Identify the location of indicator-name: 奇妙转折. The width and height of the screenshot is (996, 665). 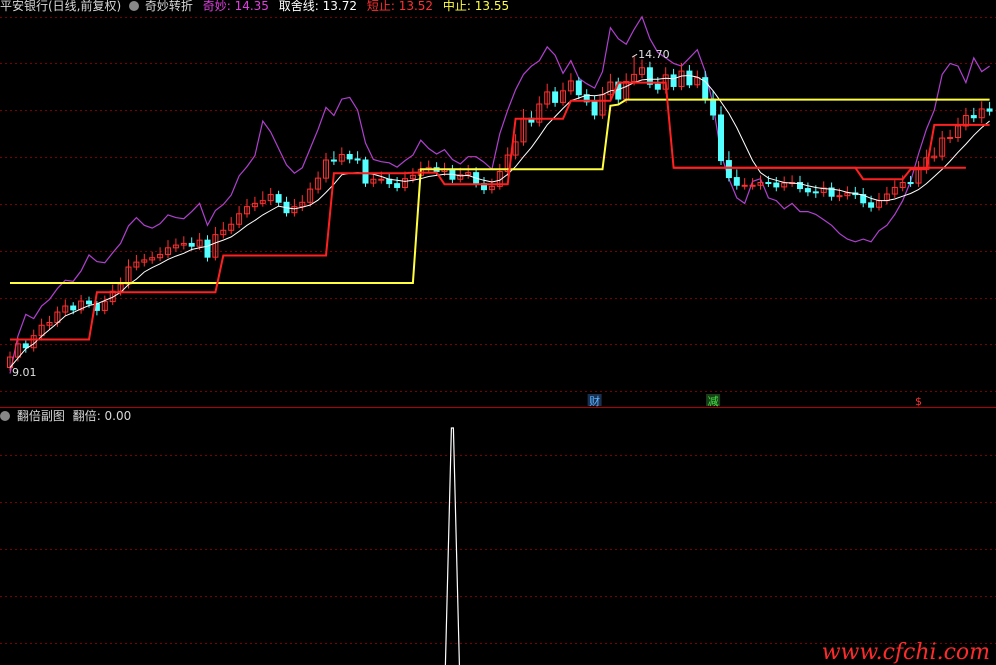
(169, 6).